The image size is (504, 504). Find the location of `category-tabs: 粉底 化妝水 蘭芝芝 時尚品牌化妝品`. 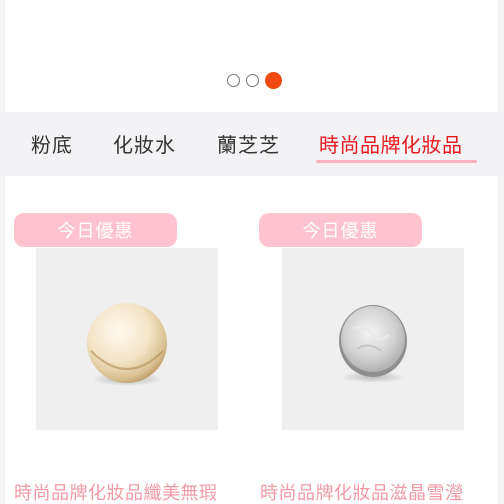

category-tabs: 粉底 化妝水 蘭芝芝 時尚品牌化妝品 is located at coordinates (251, 144).